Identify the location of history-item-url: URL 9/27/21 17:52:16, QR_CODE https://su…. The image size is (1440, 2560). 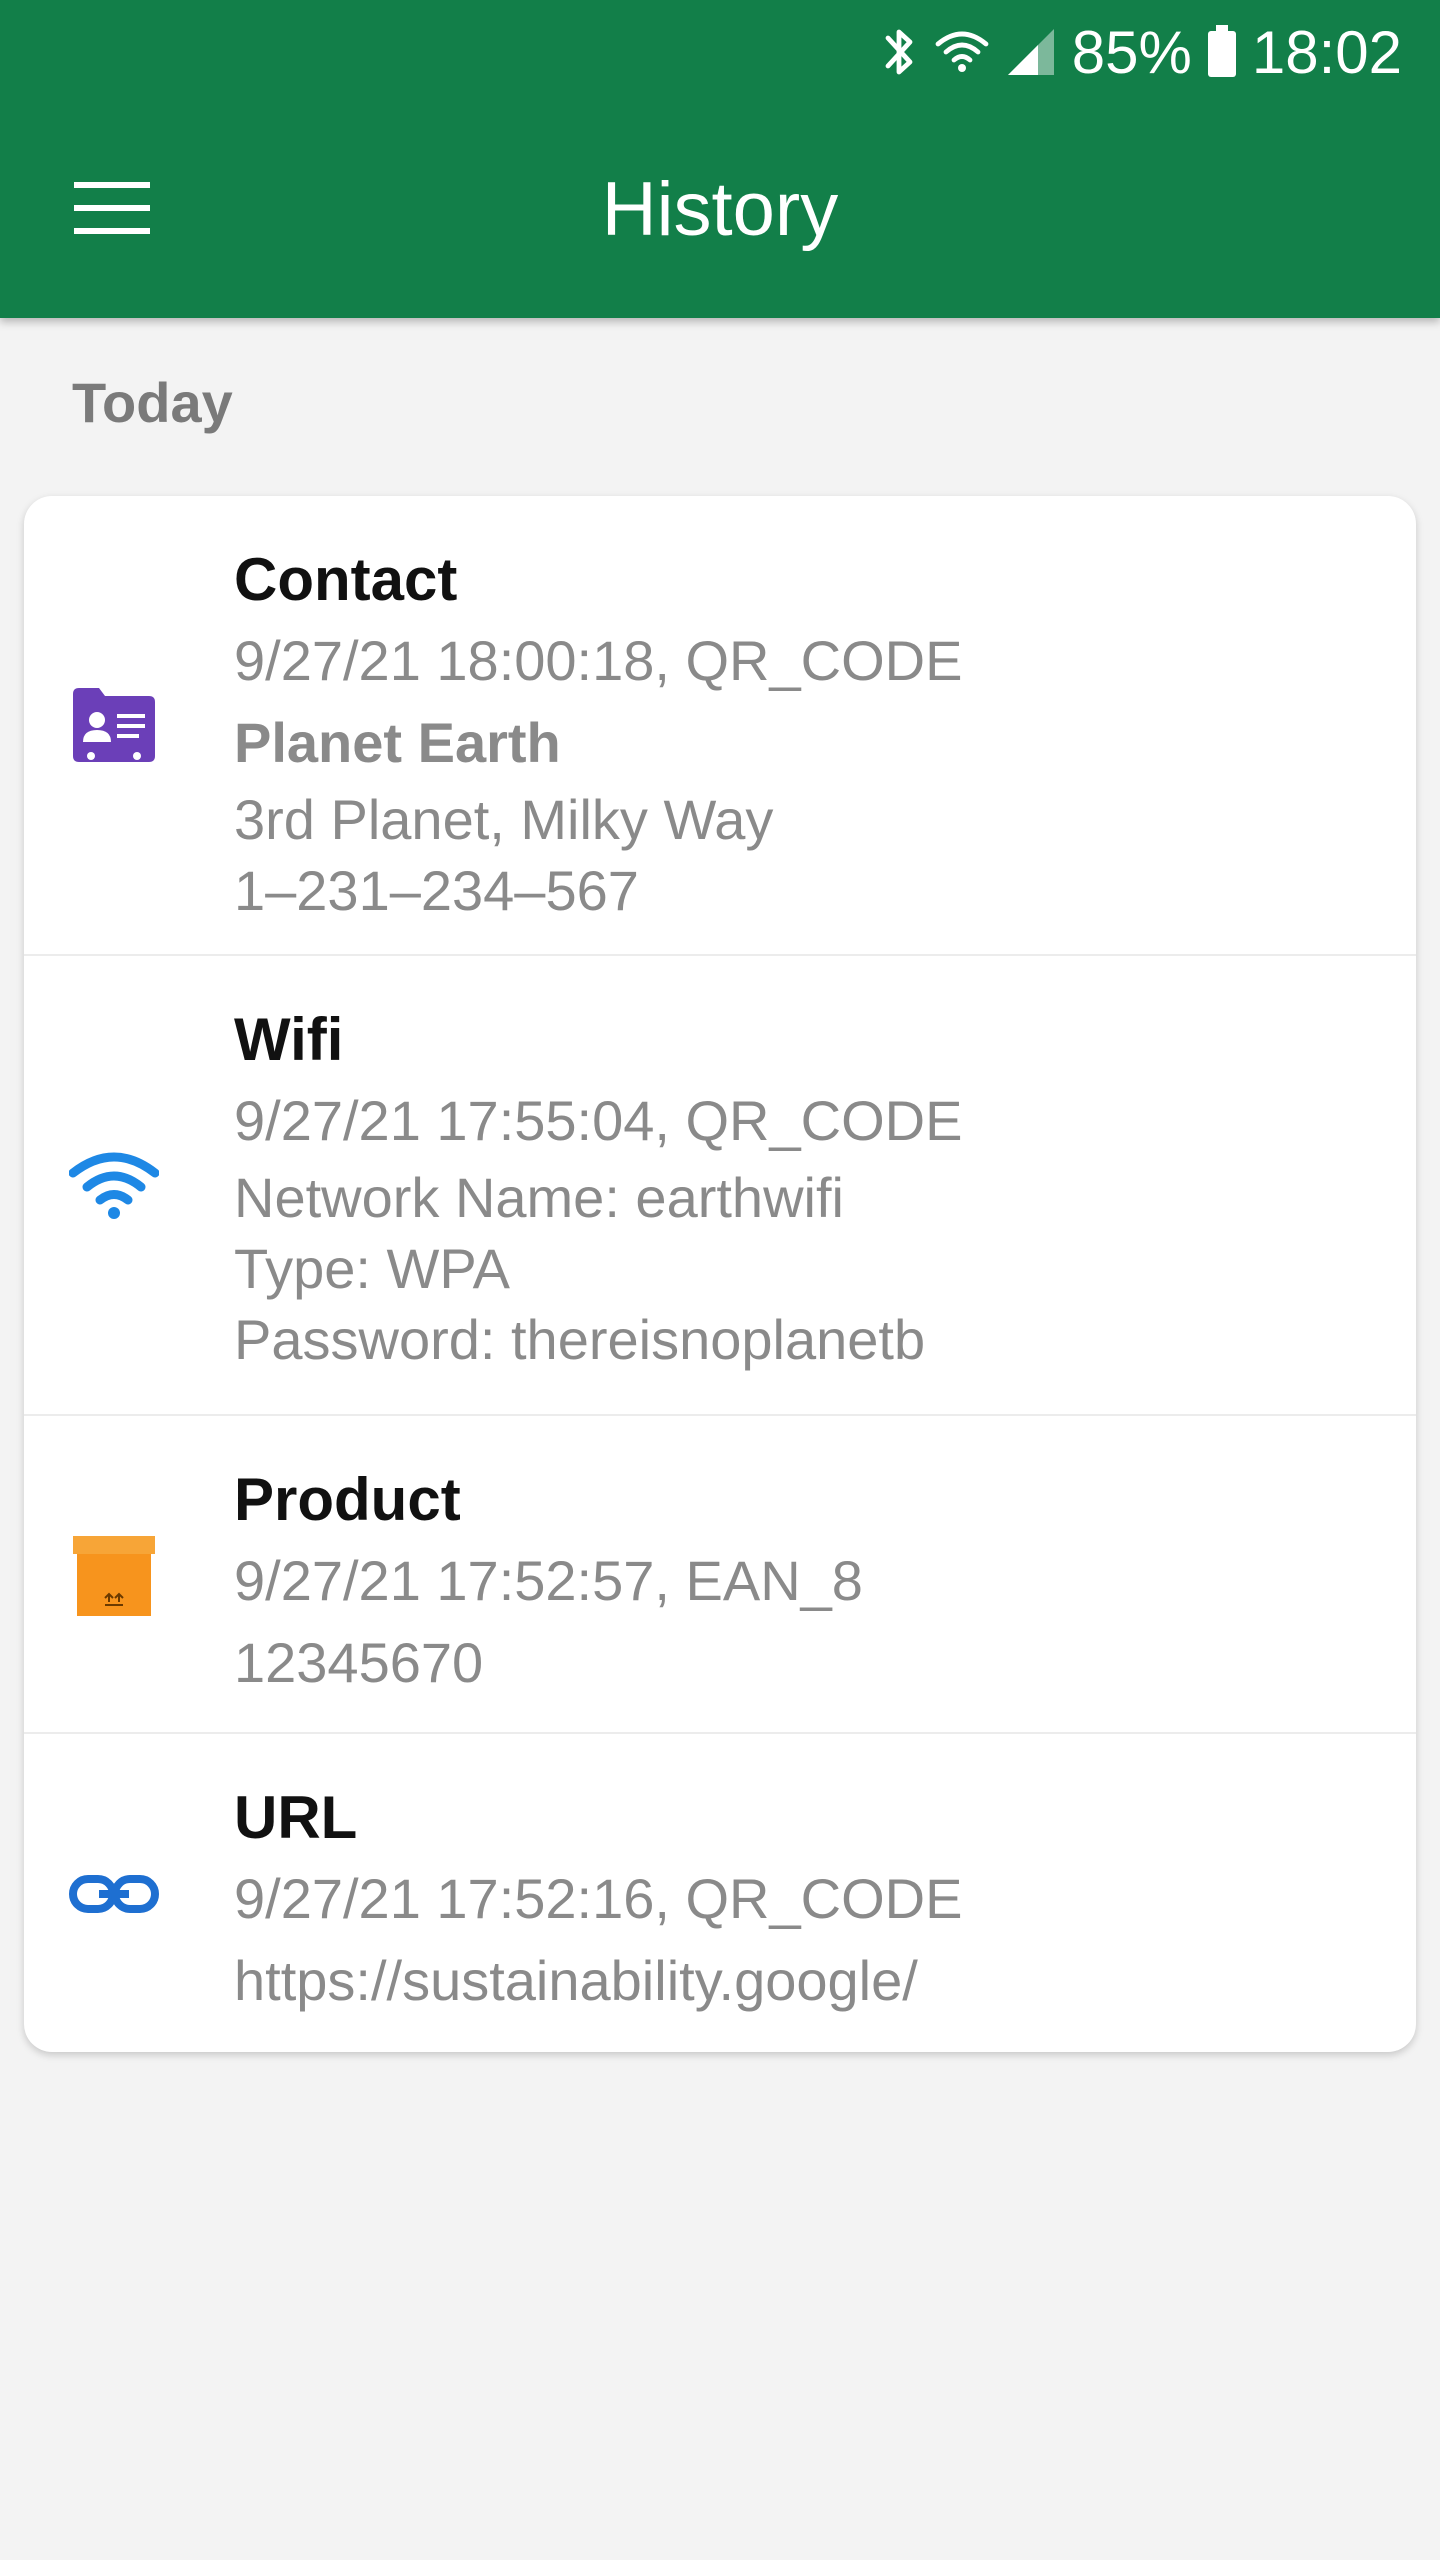
(720, 1893).